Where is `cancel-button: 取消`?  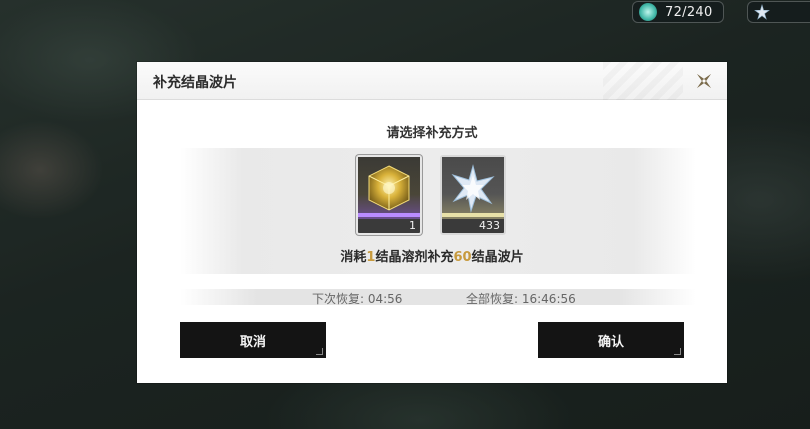 cancel-button: 取消 is located at coordinates (253, 340).